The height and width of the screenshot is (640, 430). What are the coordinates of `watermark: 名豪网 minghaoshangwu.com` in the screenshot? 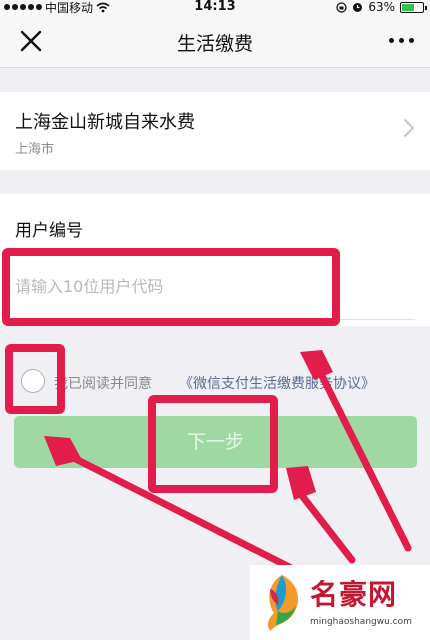 It's located at (340, 602).